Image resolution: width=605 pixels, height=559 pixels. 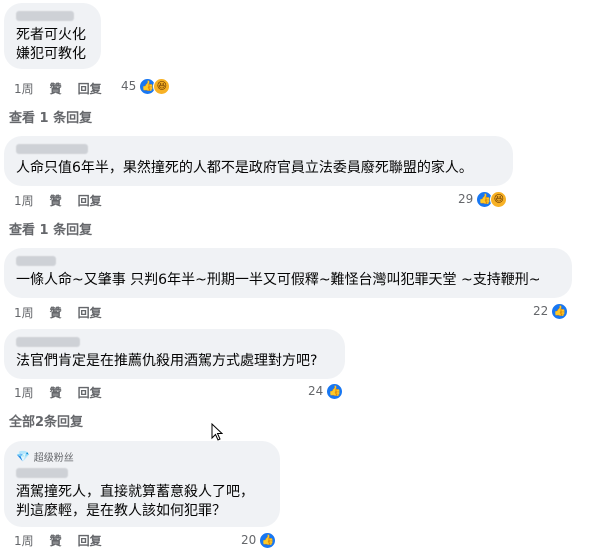 I want to click on reaction-summary: 29 👍 😆, so click(x=483, y=199).